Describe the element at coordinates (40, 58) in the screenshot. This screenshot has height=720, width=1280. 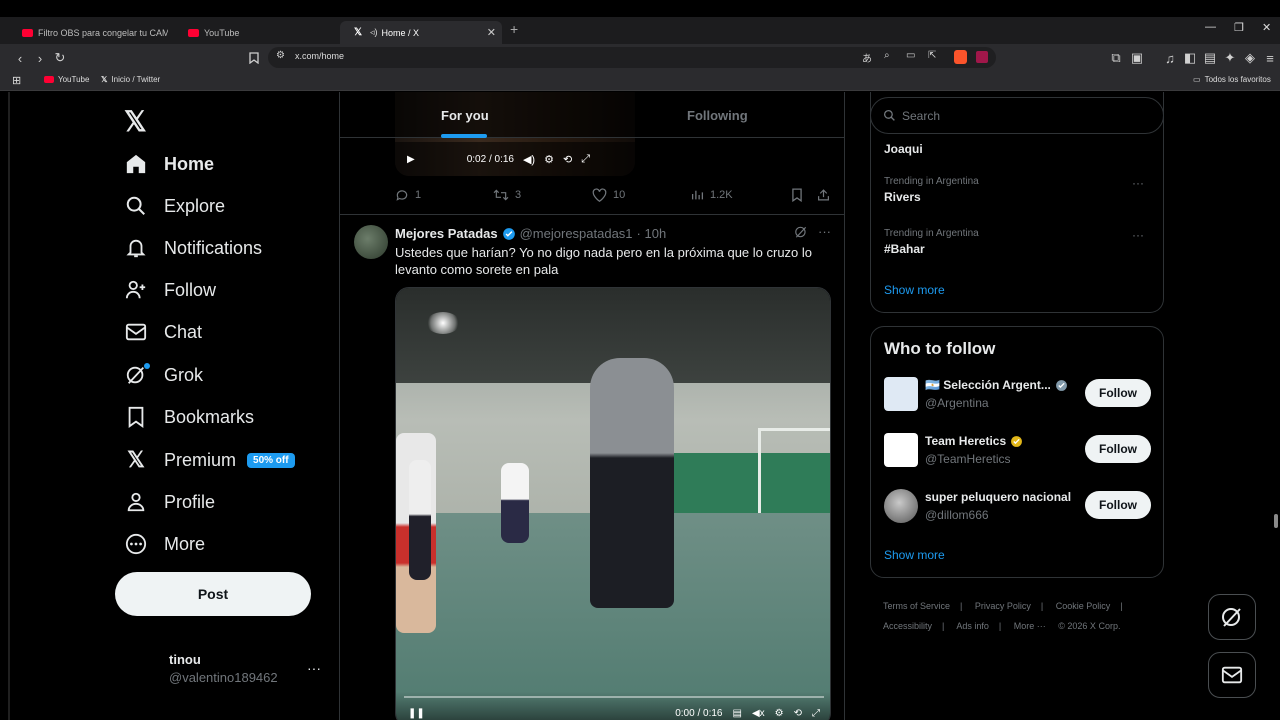
I see `forward-icon: ›` at that location.